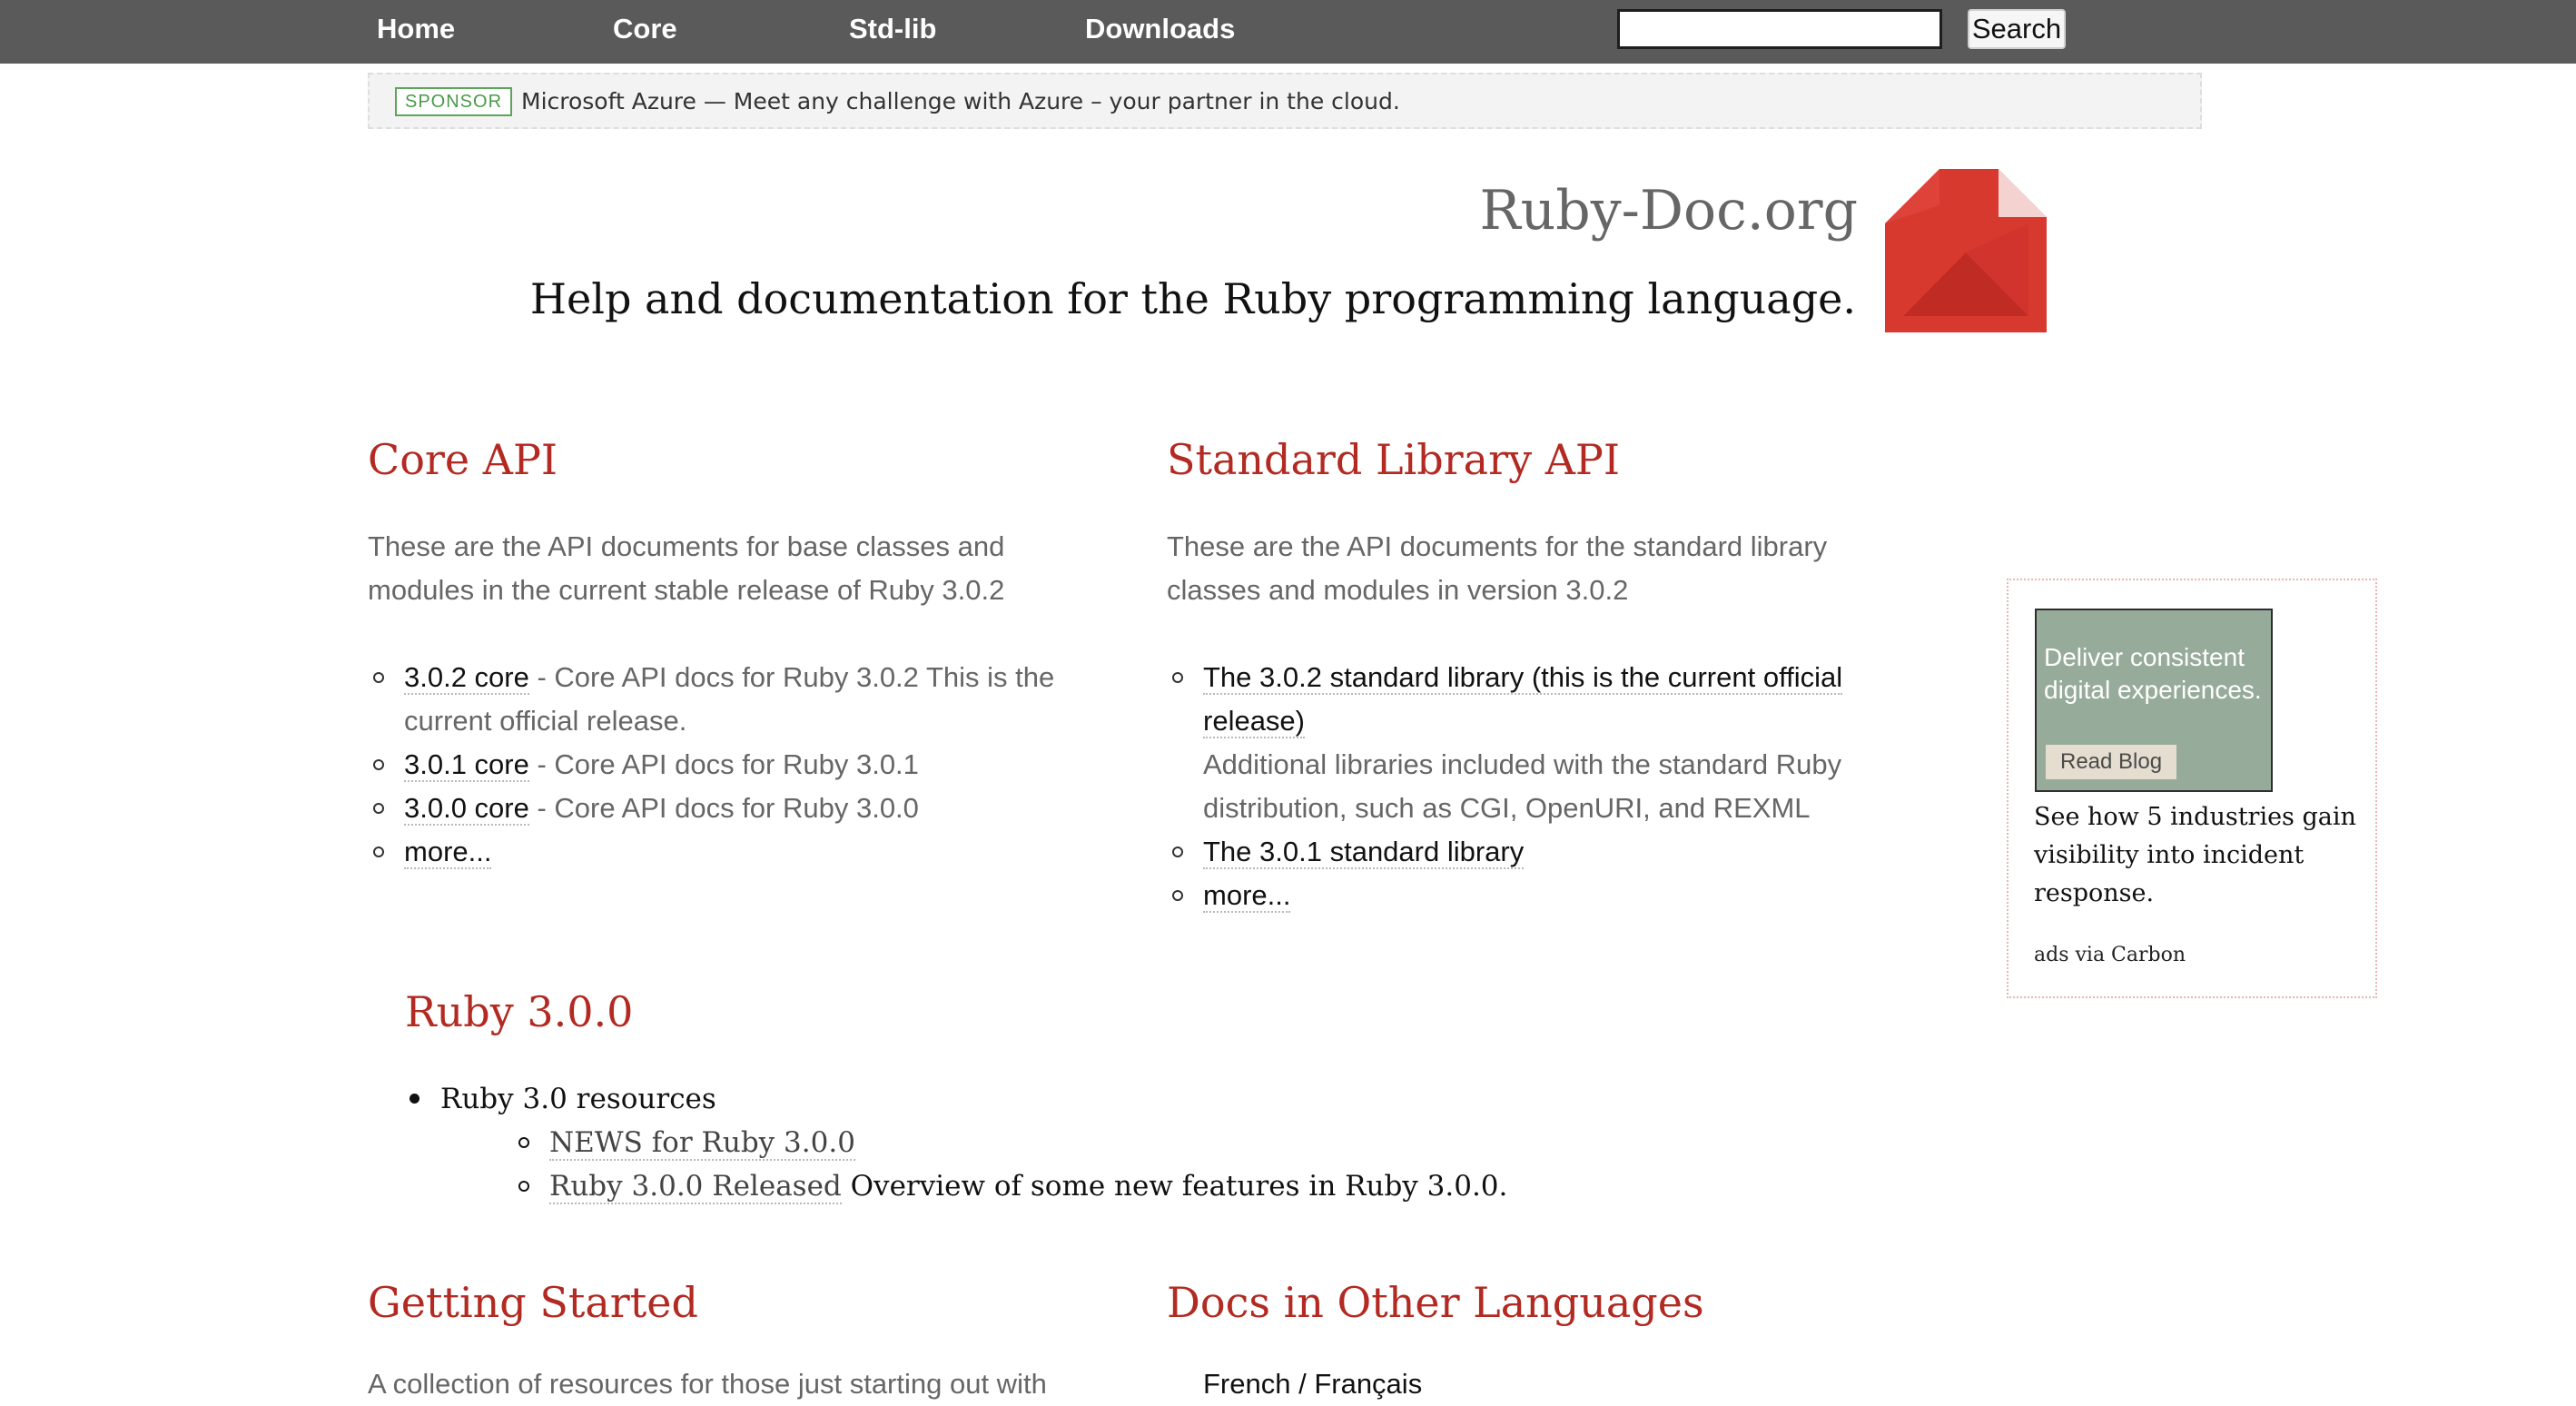 This screenshot has width=2576, height=1406. I want to click on core-300-link: 3.0.0 core, so click(466, 809).